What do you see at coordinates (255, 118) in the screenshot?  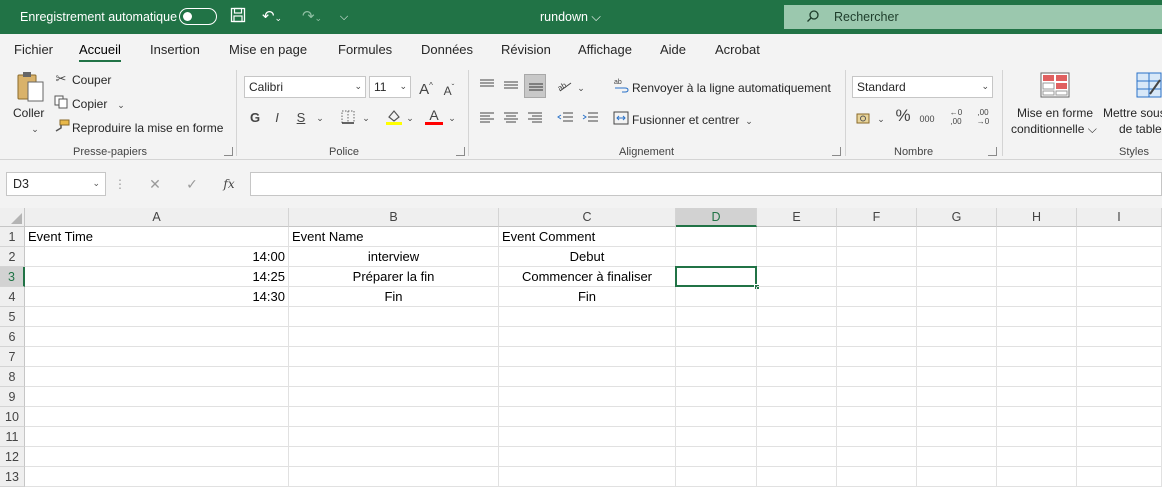 I see `bold-button: G` at bounding box center [255, 118].